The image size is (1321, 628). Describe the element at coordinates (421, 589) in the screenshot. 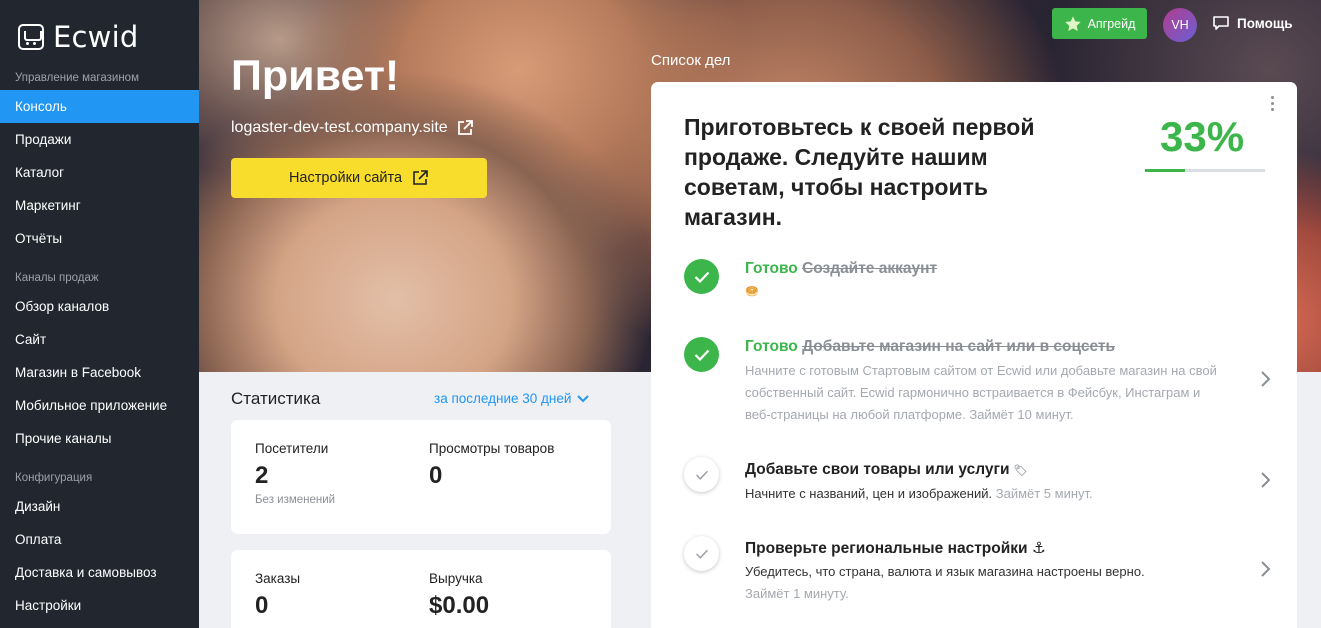

I see `stats-card: Заказы 0 Выручка $0.00` at that location.